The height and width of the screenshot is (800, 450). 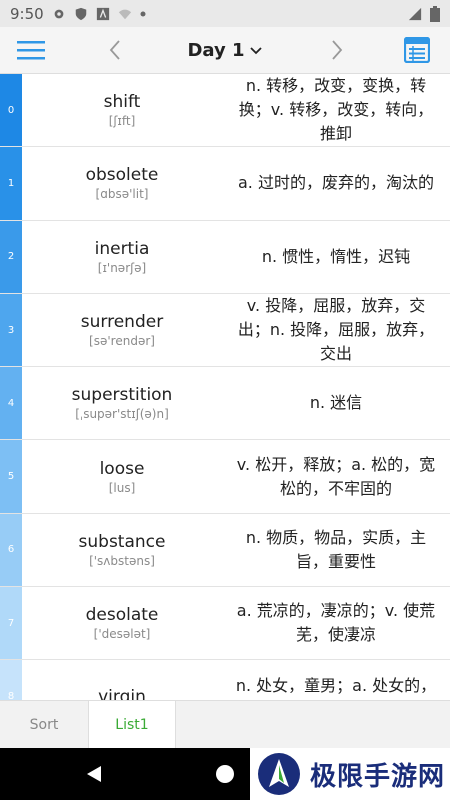 I want to click on word-column: surrender [sə'rendər], so click(x=122, y=330).